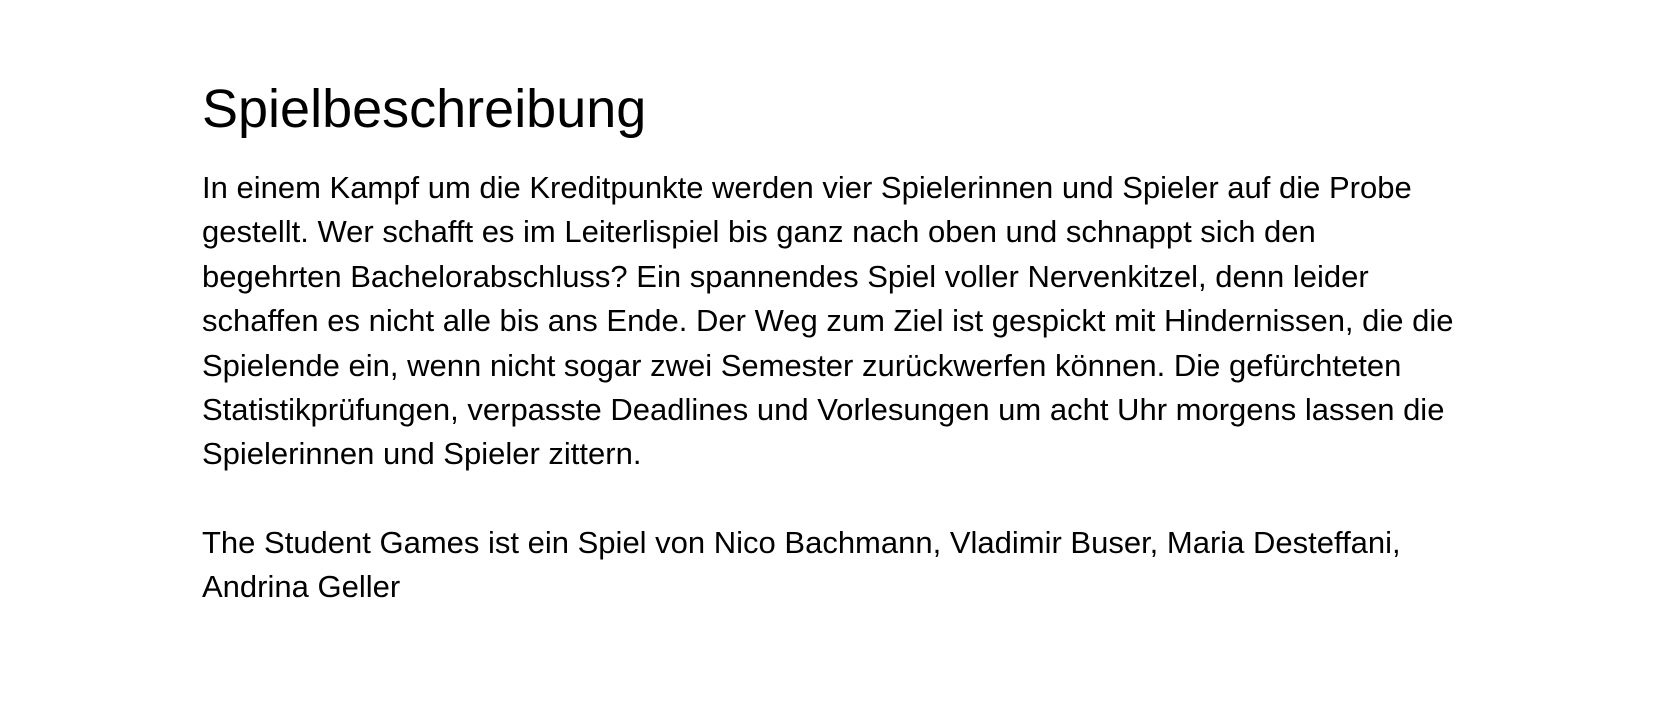 Image resolution: width=1656 pixels, height=711 pixels. Describe the element at coordinates (424, 109) in the screenshot. I see `page-title: Spielbeschreibung` at that location.